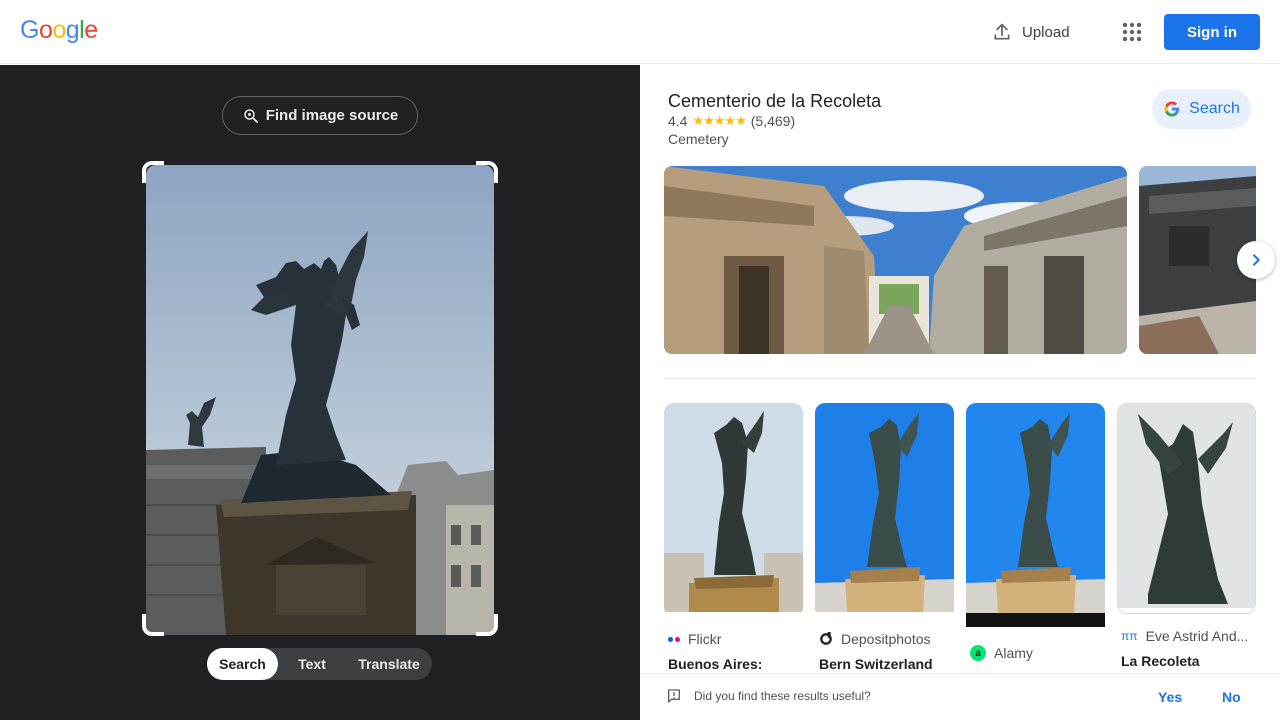 This screenshot has height=720, width=1280. I want to click on place-category: Cemetery, so click(698, 139).